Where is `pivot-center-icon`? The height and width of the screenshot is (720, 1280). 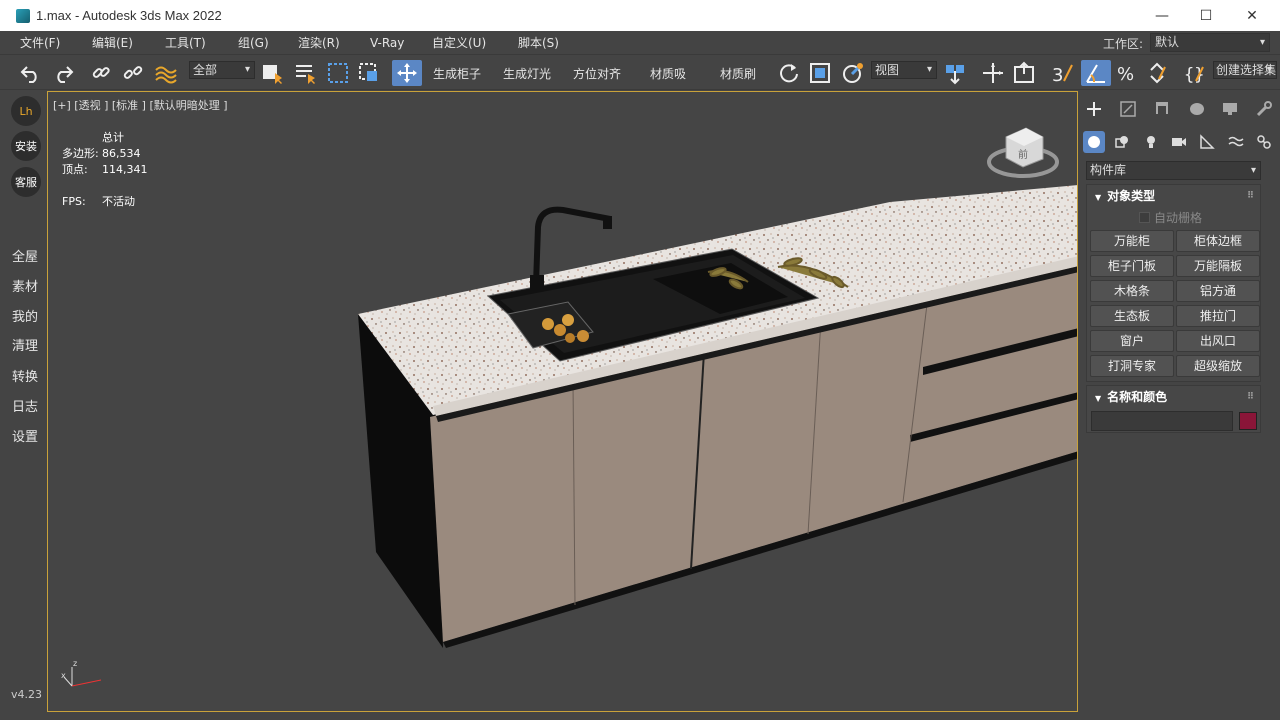 pivot-center-icon is located at coordinates (955, 73).